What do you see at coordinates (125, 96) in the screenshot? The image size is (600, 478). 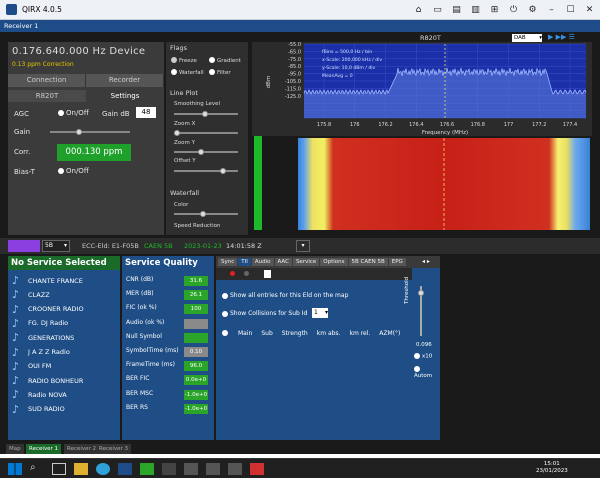 I see `tab-settings: Settings` at bounding box center [125, 96].